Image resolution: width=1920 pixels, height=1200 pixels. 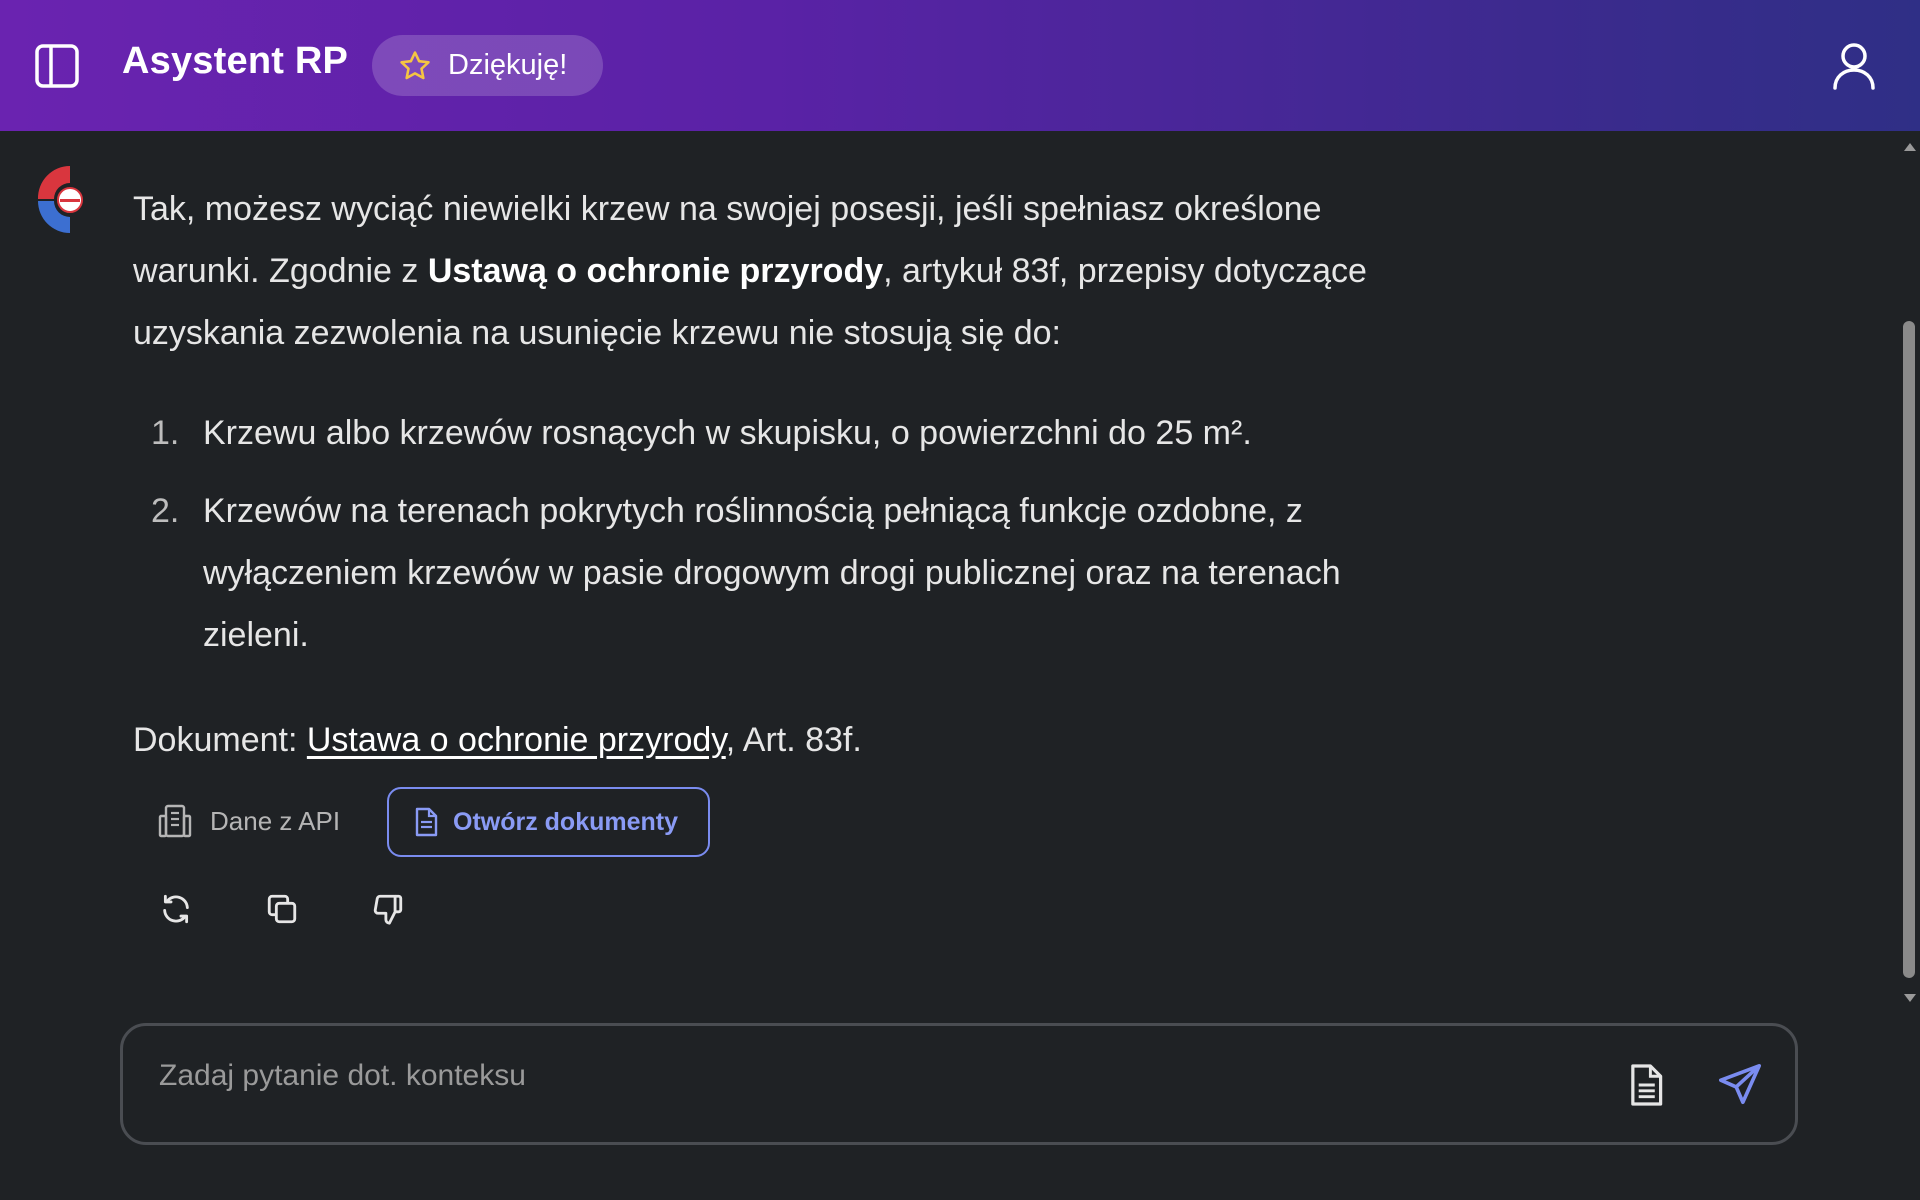 I want to click on api-source-chip: Dane z API, so click(x=249, y=821).